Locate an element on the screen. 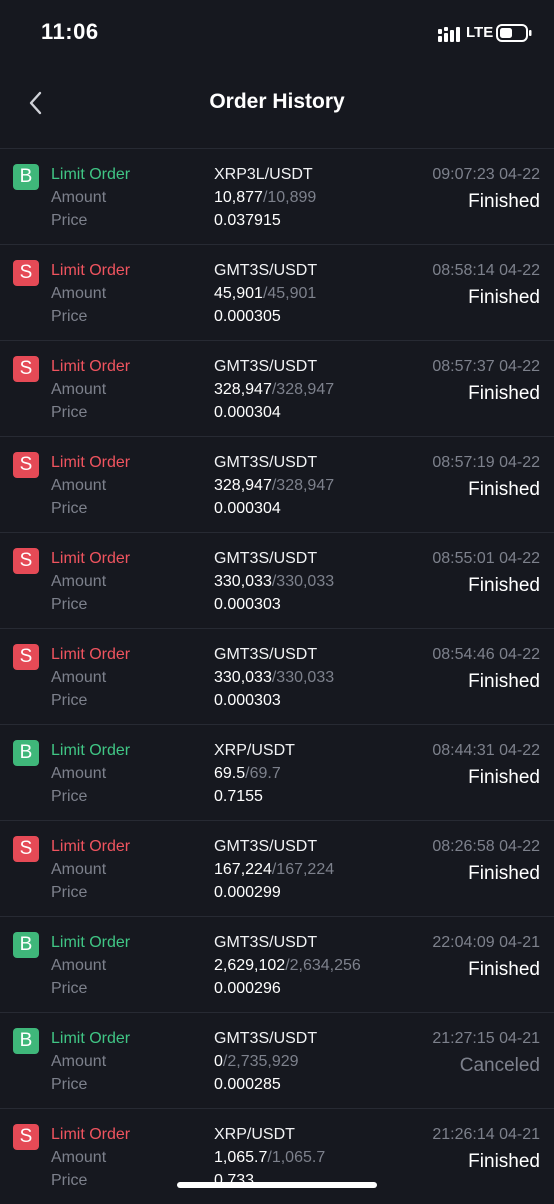 This screenshot has width=554, height=1204. amount-value: 2,629,102/2,634,256 is located at coordinates (287, 966).